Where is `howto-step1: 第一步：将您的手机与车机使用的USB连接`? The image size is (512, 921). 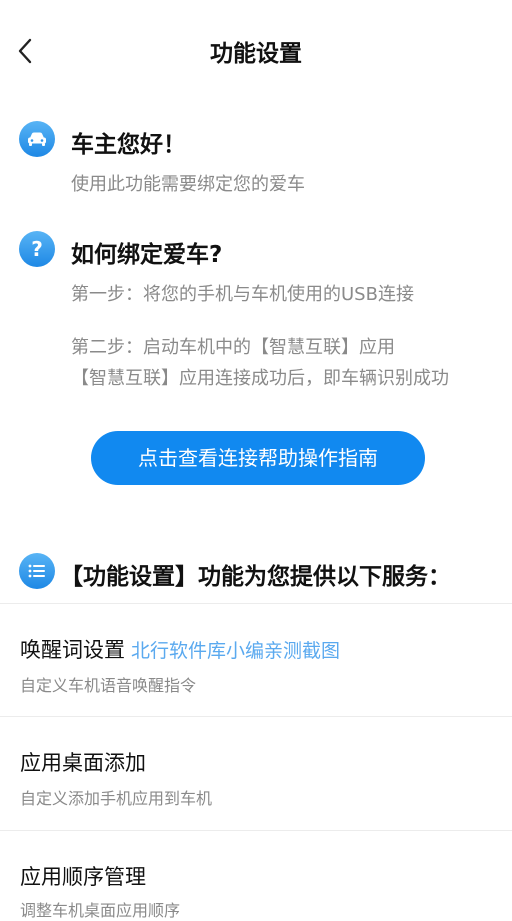 howto-step1: 第一步：将您的手机与车机使用的USB连接 is located at coordinates (242, 294).